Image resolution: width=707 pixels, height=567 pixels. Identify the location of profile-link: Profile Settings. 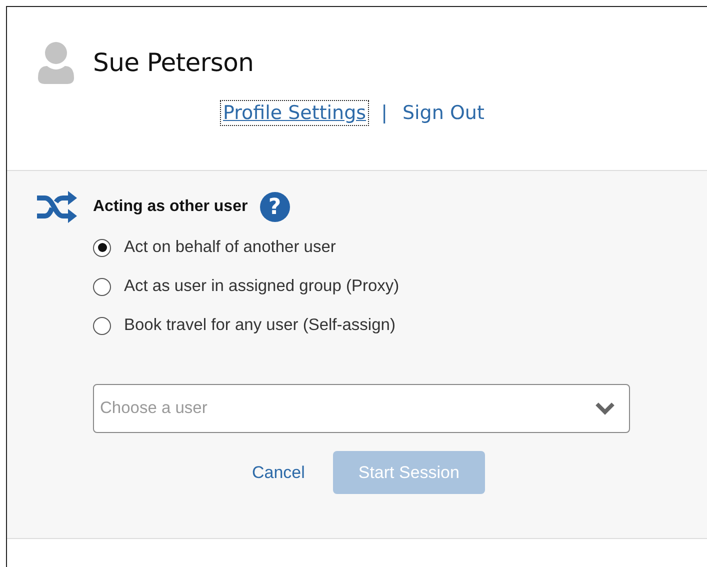
(295, 113).